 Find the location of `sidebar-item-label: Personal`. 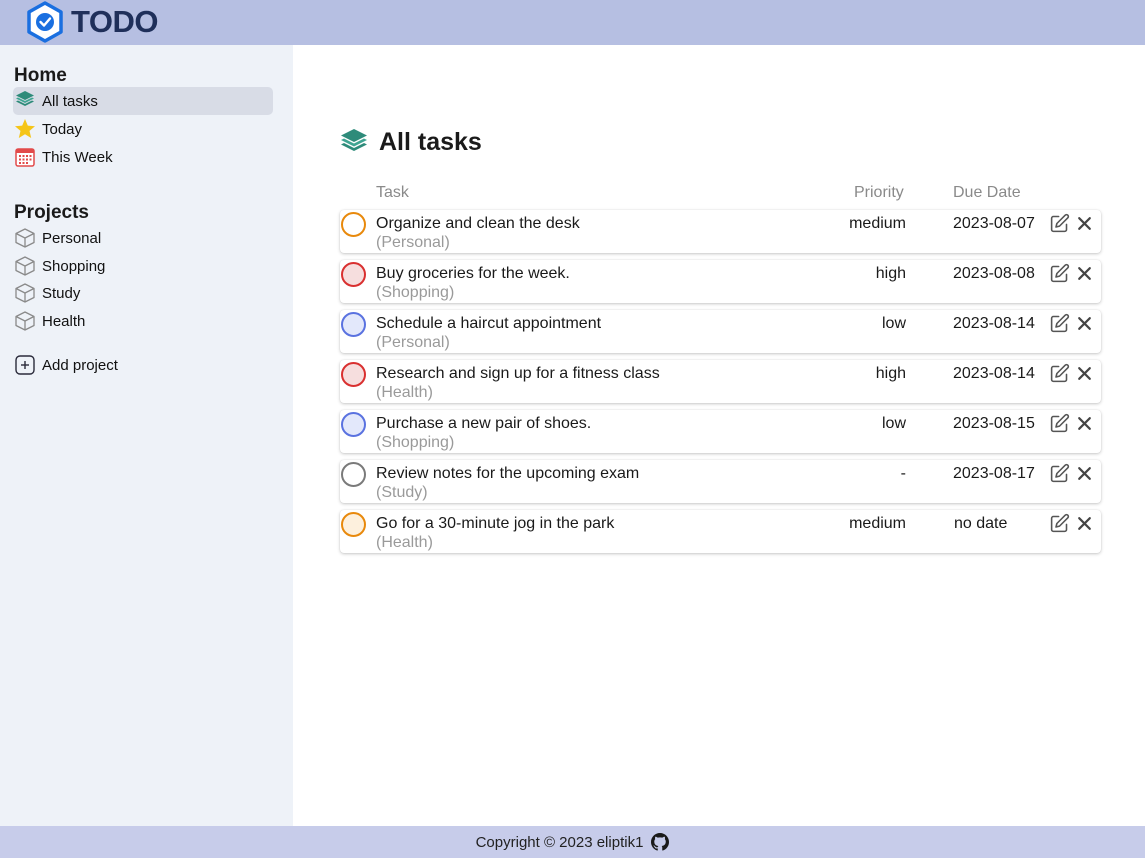

sidebar-item-label: Personal is located at coordinates (72, 238).